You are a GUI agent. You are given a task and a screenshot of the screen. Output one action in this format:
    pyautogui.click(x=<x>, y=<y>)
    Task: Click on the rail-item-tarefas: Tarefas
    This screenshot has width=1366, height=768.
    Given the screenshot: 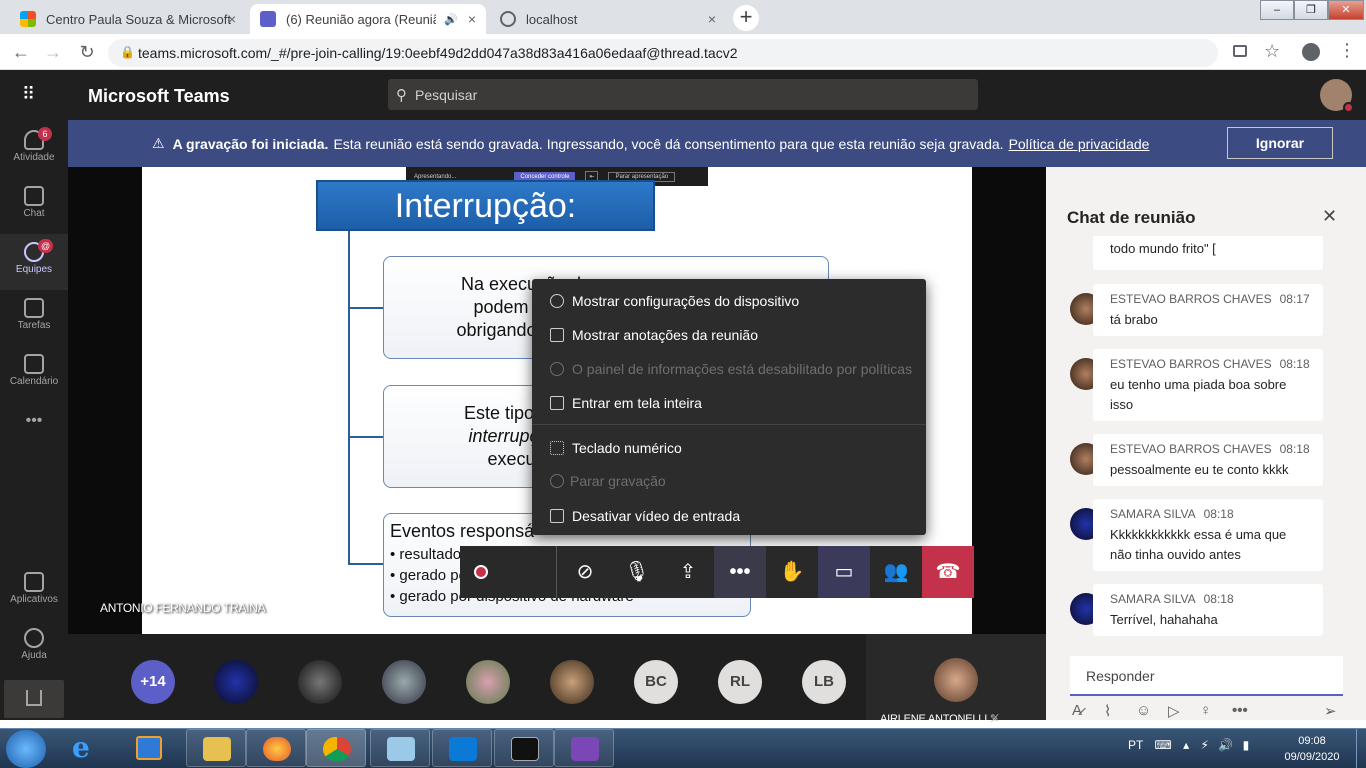 What is the action you would take?
    pyautogui.click(x=34, y=318)
    